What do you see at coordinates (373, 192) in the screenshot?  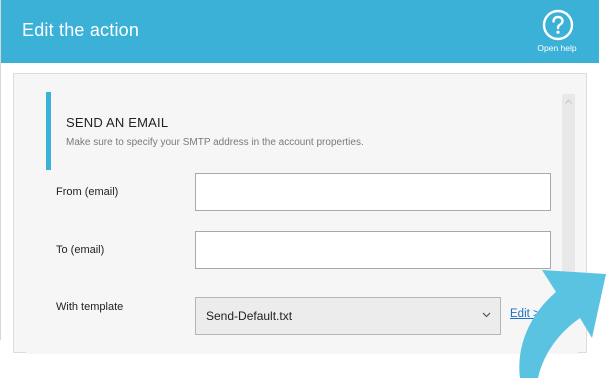 I see `from-email-input` at bounding box center [373, 192].